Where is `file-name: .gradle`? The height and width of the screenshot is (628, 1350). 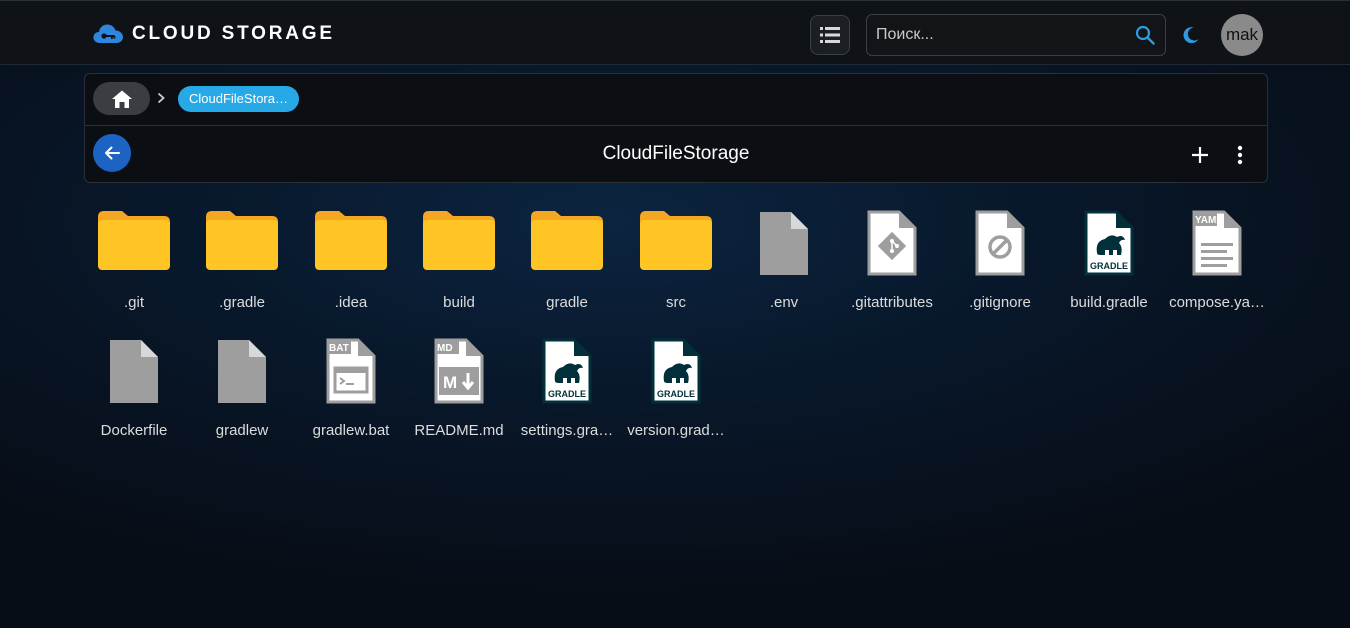 file-name: .gradle is located at coordinates (242, 302).